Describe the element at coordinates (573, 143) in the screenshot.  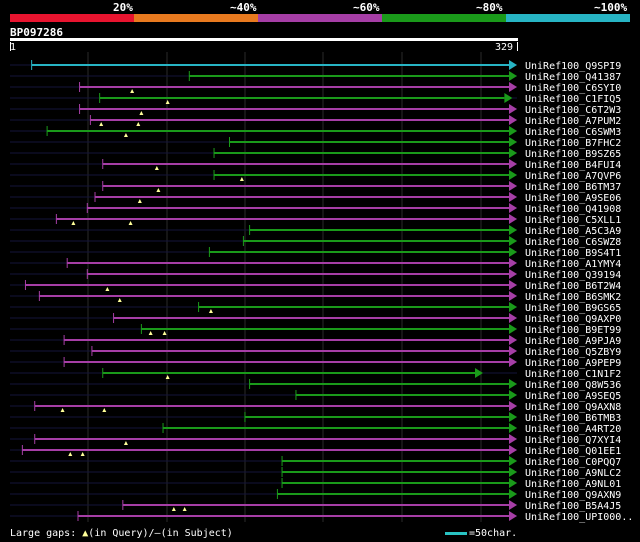
I see `hit-label: UniRef100_B7FHC2` at that location.